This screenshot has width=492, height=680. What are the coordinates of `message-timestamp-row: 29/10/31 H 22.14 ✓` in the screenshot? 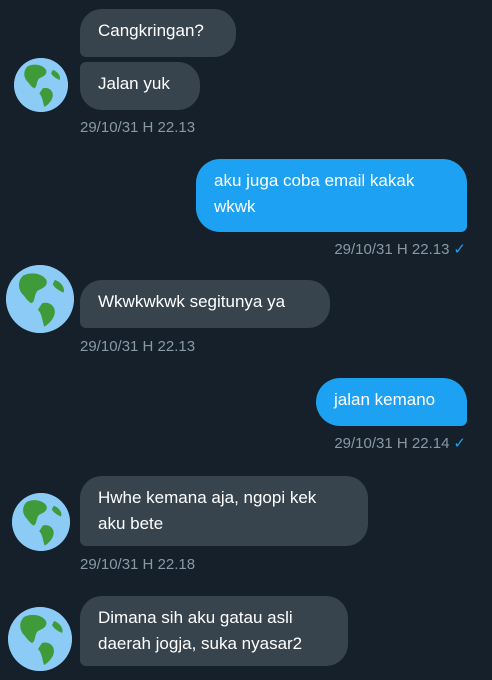 It's located at (400, 443).